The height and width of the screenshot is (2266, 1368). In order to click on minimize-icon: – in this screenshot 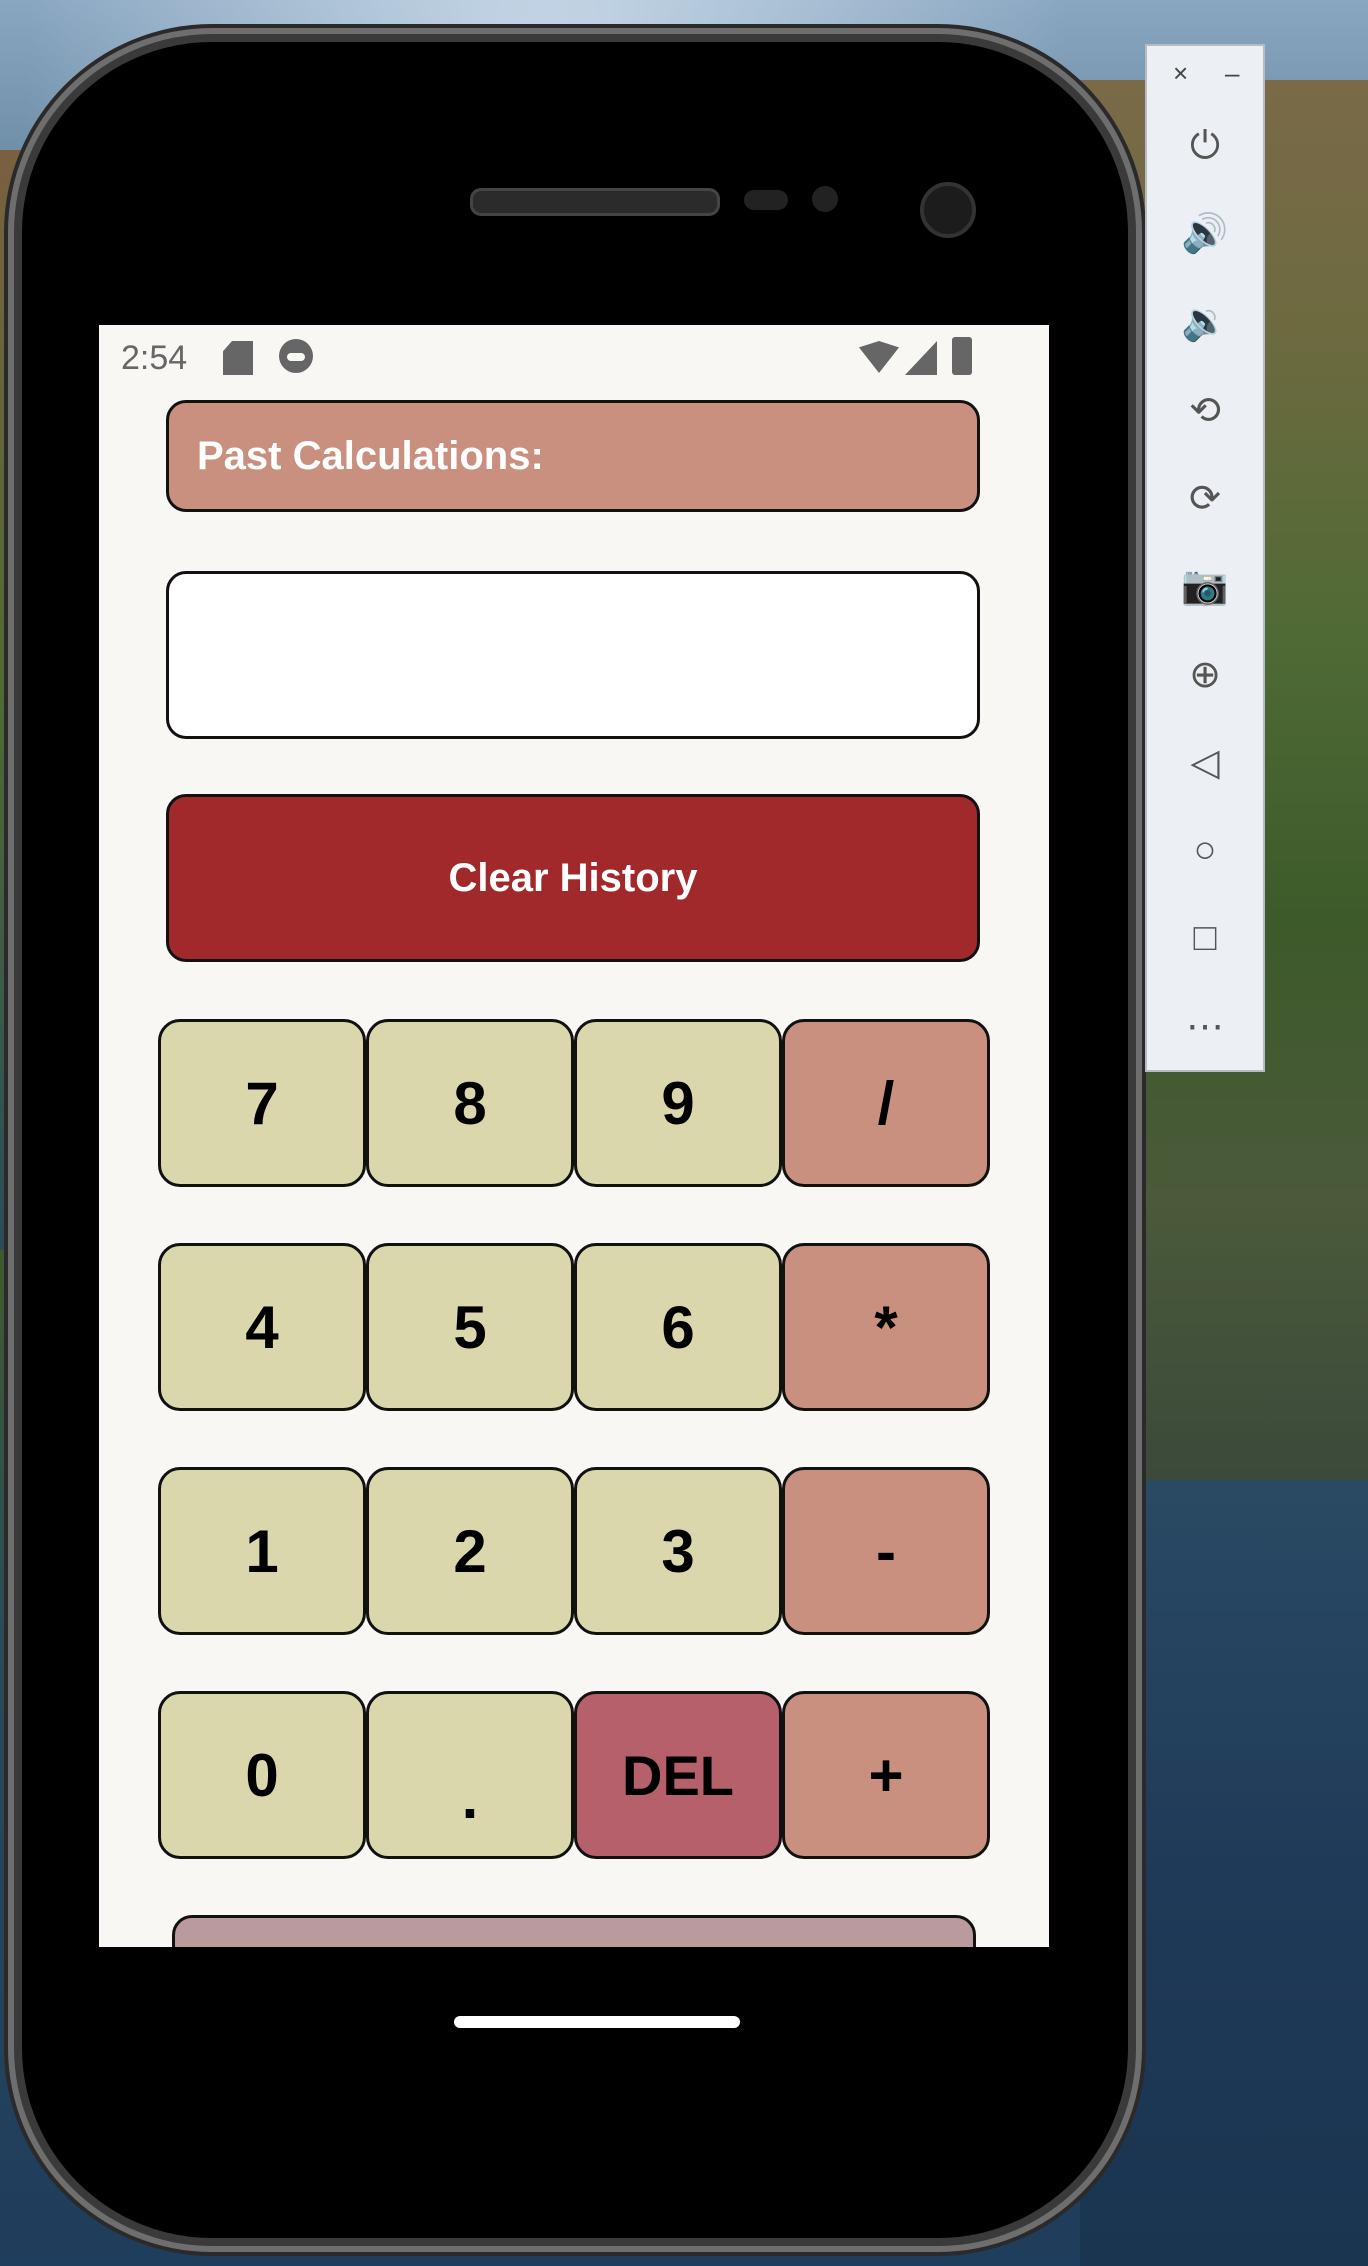, I will do `click(1232, 73)`.